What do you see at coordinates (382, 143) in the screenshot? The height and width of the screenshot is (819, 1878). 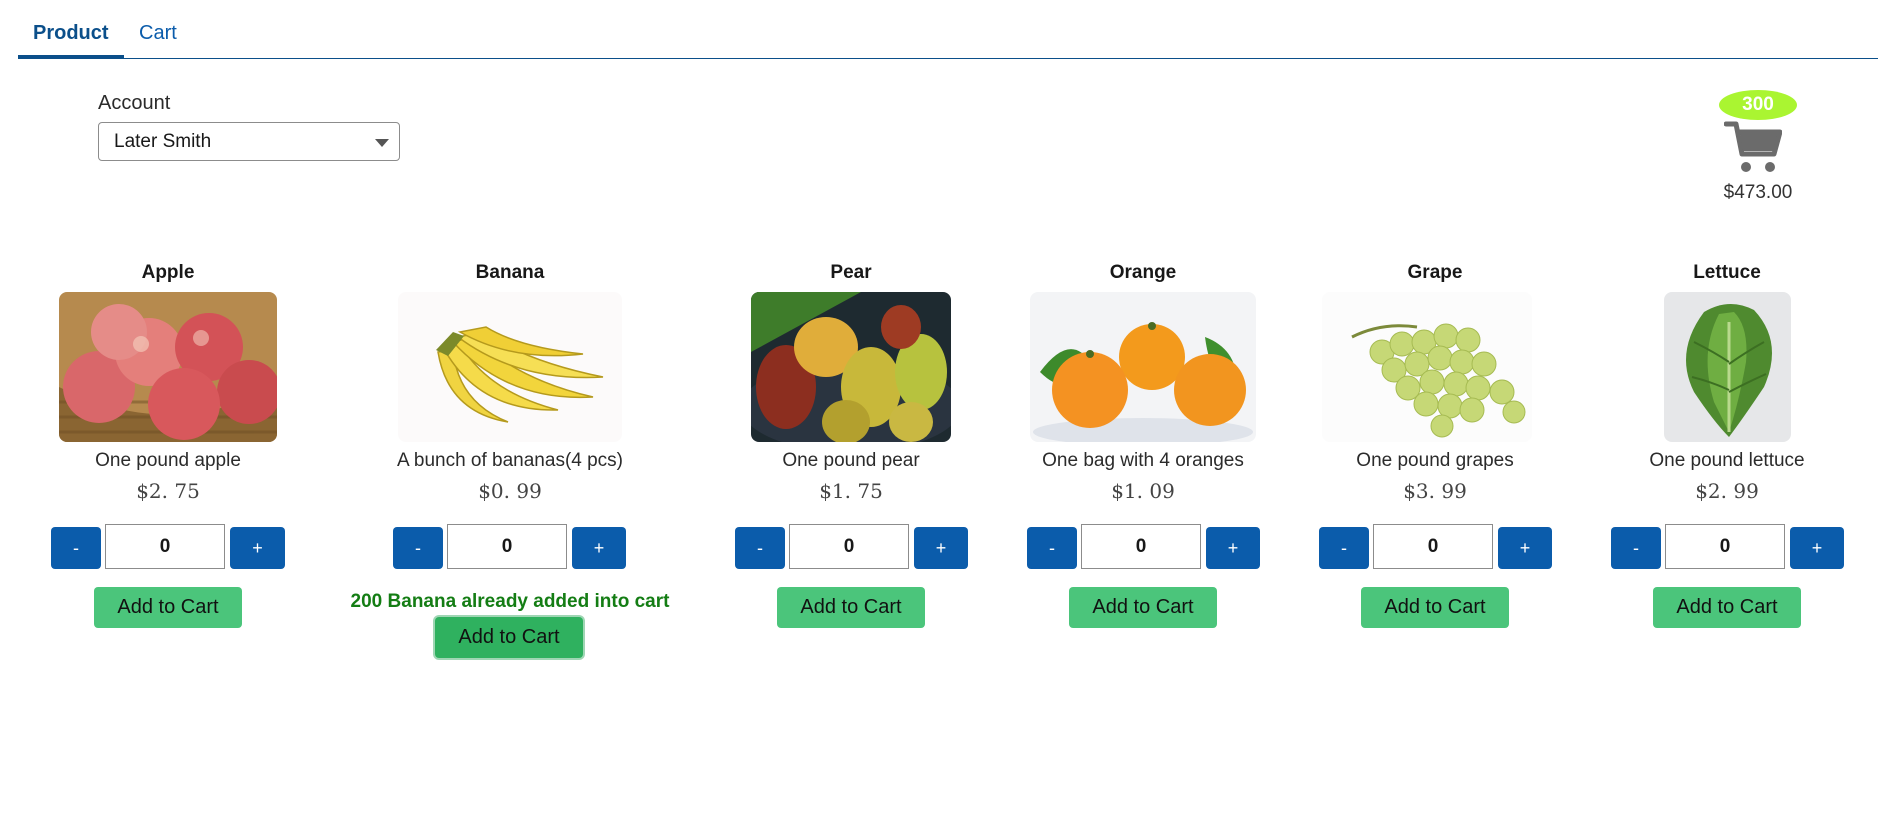 I see `chevron-down-icon` at bounding box center [382, 143].